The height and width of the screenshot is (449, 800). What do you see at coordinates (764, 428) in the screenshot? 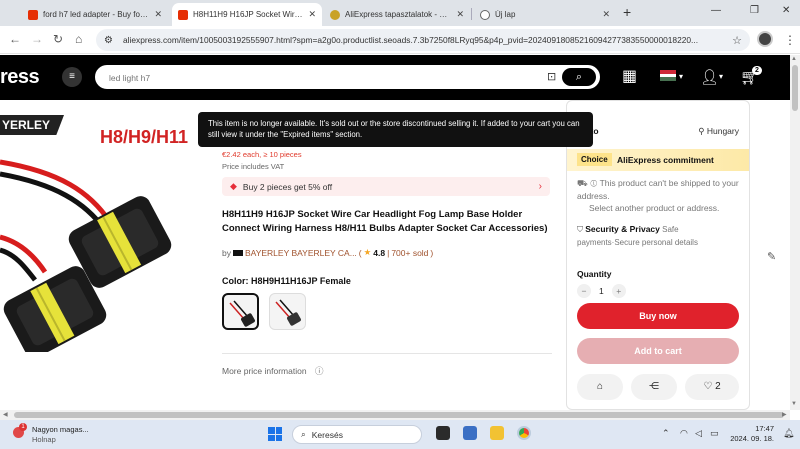
I see `clock-time: 17:47` at bounding box center [764, 428].